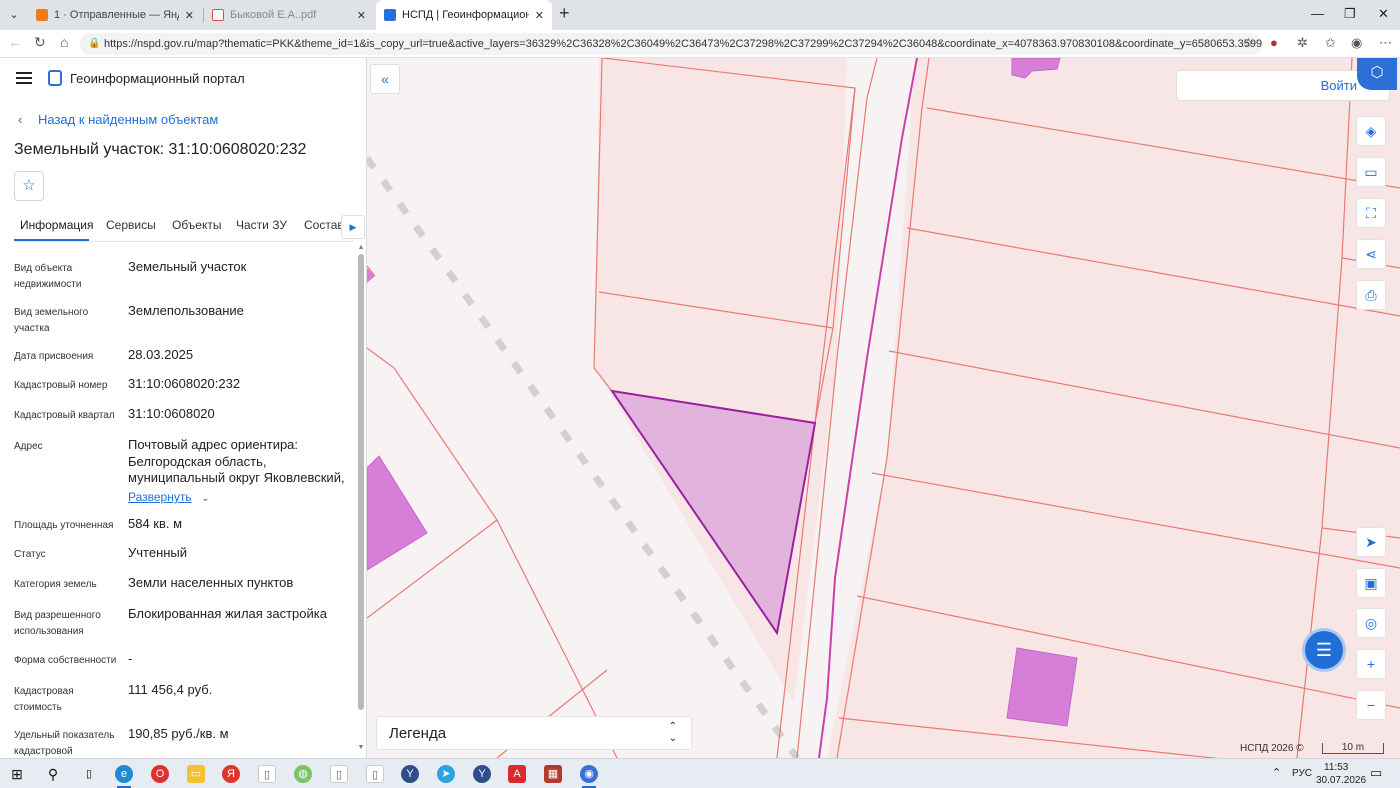  Describe the element at coordinates (353, 227) in the screenshot. I see `tabs-scroll-right-icon: ▶` at that location.